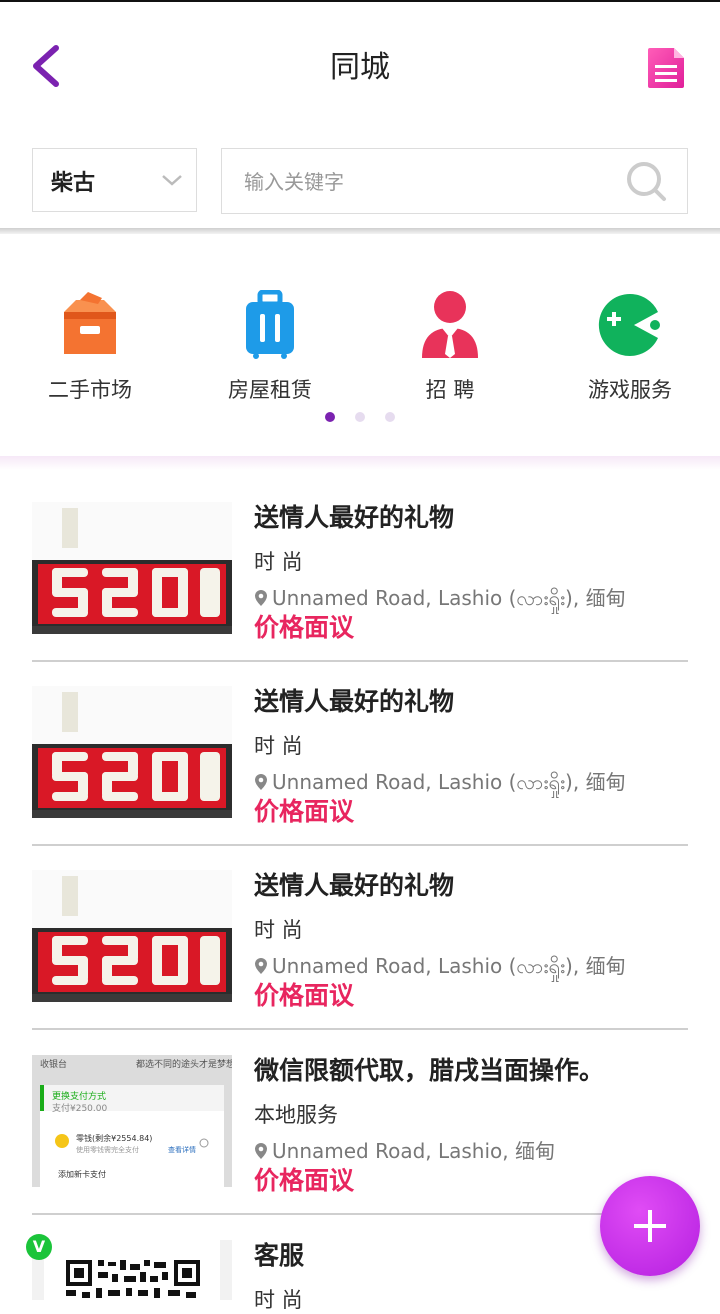  What do you see at coordinates (629, 324) in the screenshot?
I see `gamepad-icon` at bounding box center [629, 324].